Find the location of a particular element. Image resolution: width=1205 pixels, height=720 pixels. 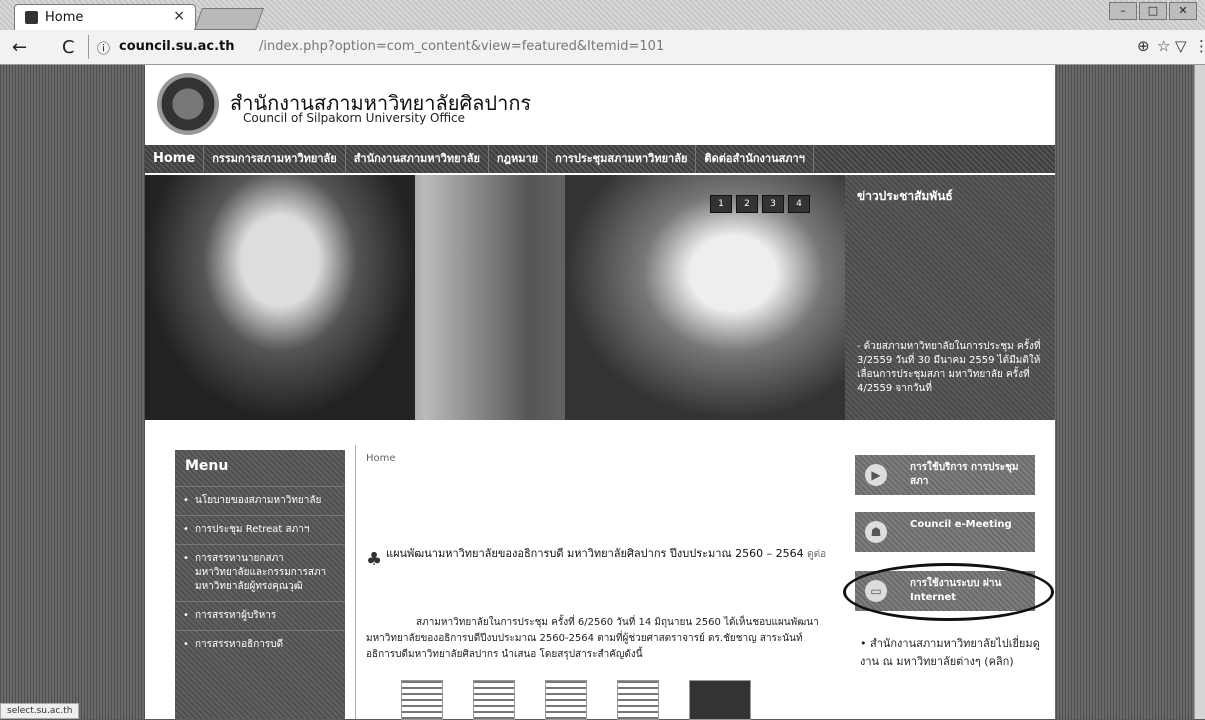

slide-photo-left is located at coordinates (280, 297).